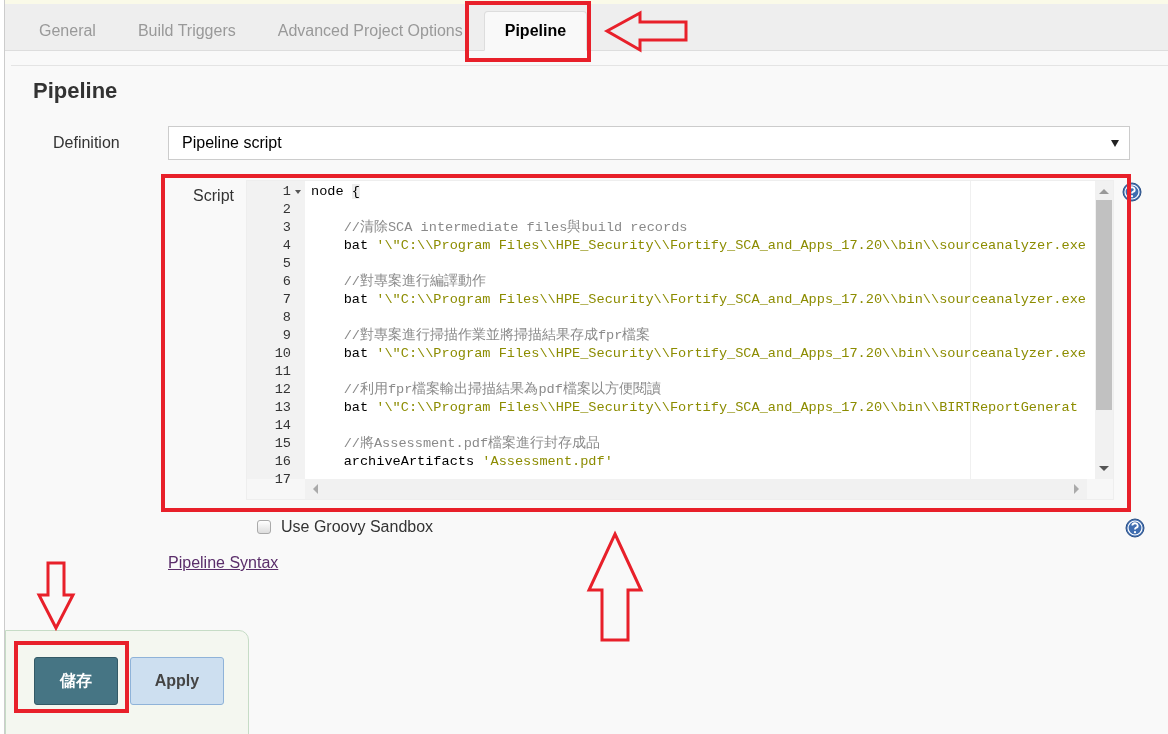 The image size is (1168, 734). I want to click on line-number: 1, so click(286, 192).